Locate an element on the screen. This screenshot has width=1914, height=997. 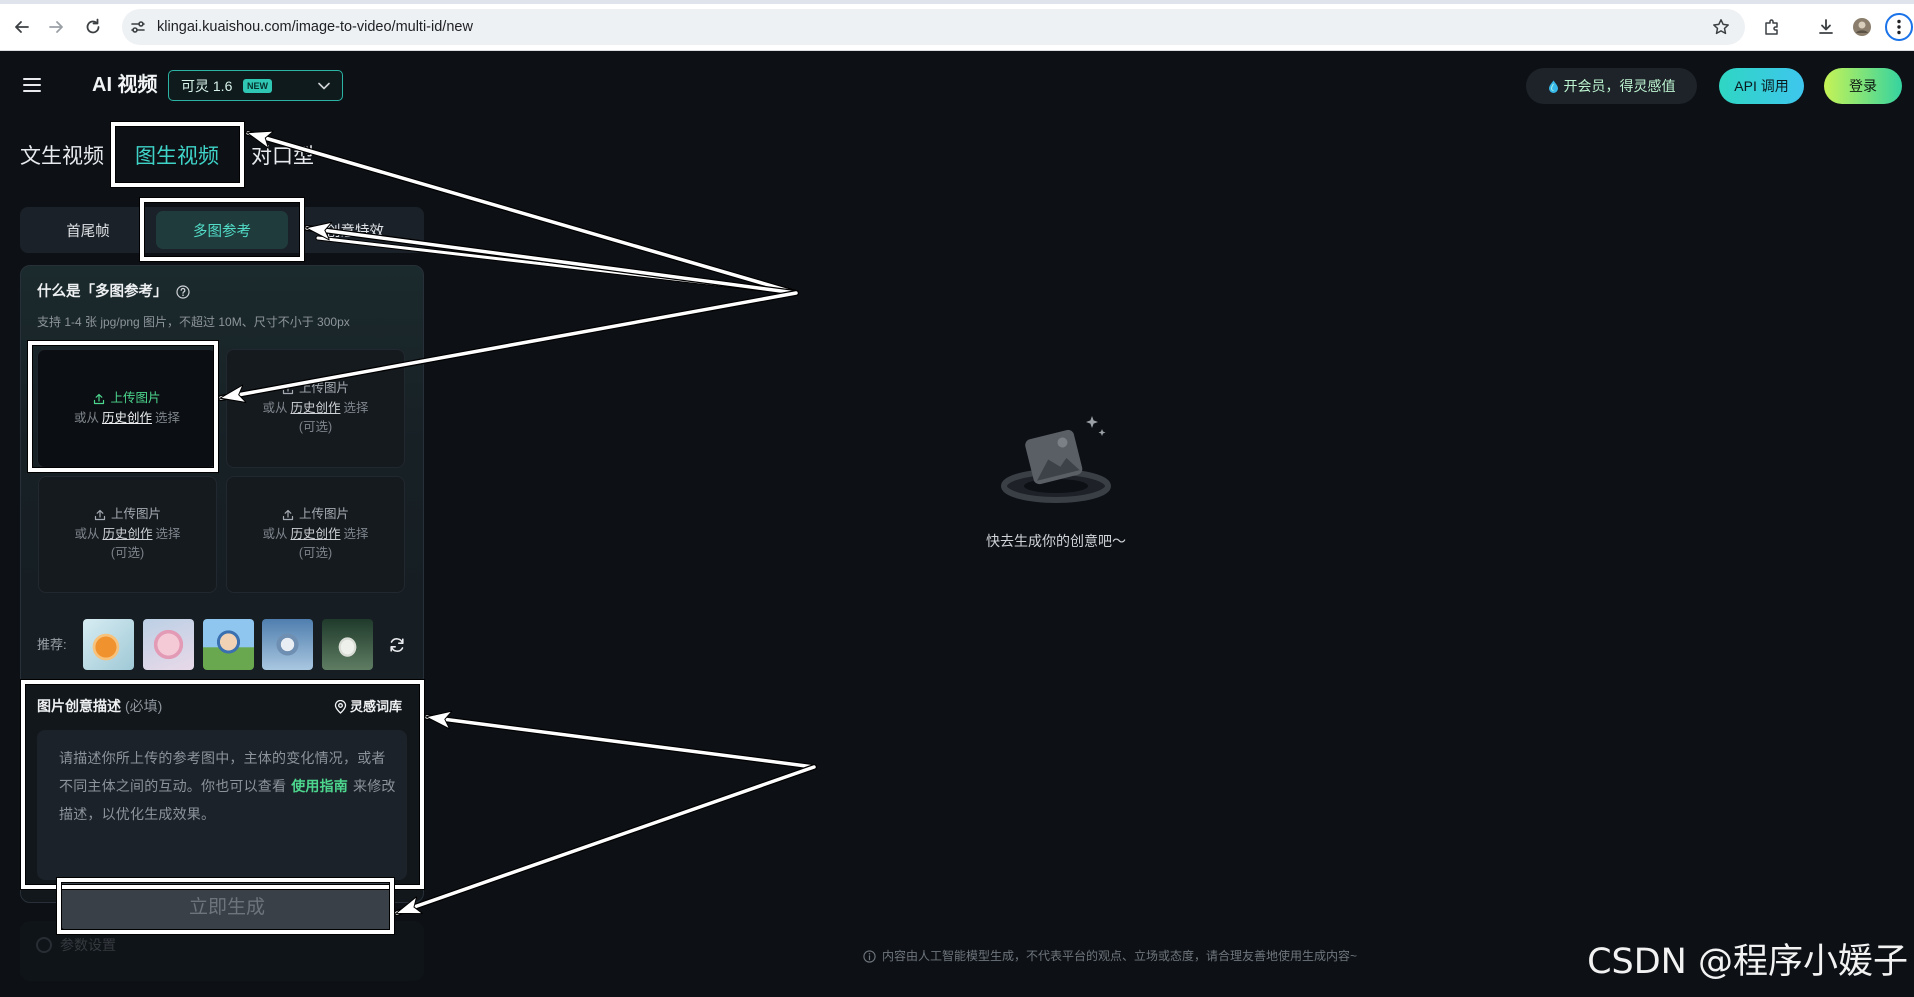
ai-content-notice-text: 内容由人工智能模型生成，不代表平台的观点、立场或态度，请合理友善地使用生成内容~ is located at coordinates (1120, 956).